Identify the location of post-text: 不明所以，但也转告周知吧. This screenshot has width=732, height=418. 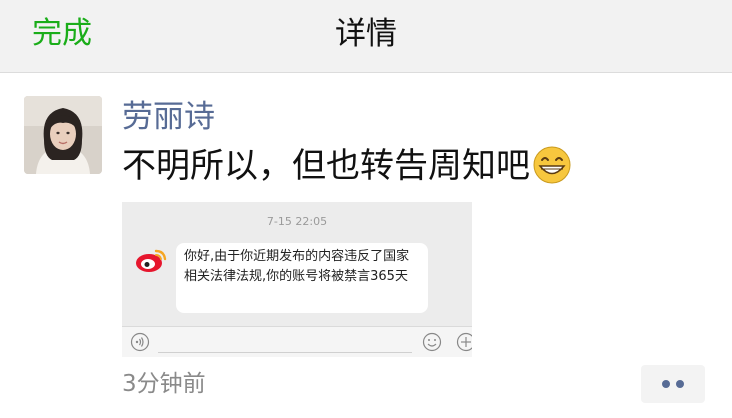
(347, 166).